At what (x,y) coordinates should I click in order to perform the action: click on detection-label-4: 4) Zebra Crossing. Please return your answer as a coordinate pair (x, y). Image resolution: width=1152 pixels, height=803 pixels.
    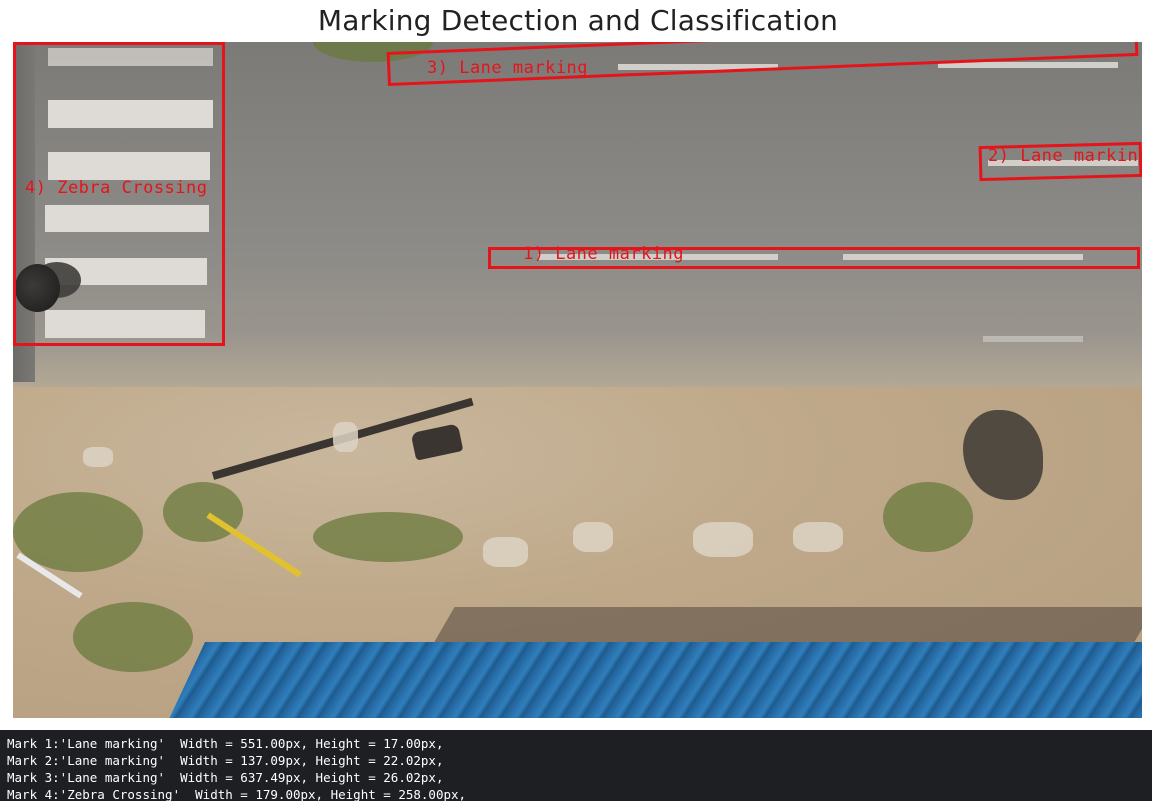
    Looking at the image, I should click on (116, 188).